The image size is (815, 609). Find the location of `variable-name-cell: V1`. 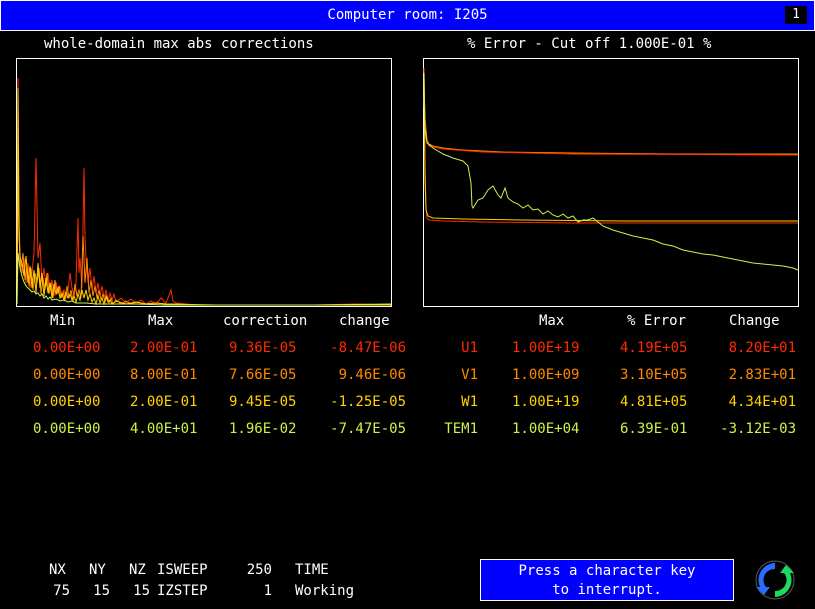

variable-name-cell: V1 is located at coordinates (469, 375).